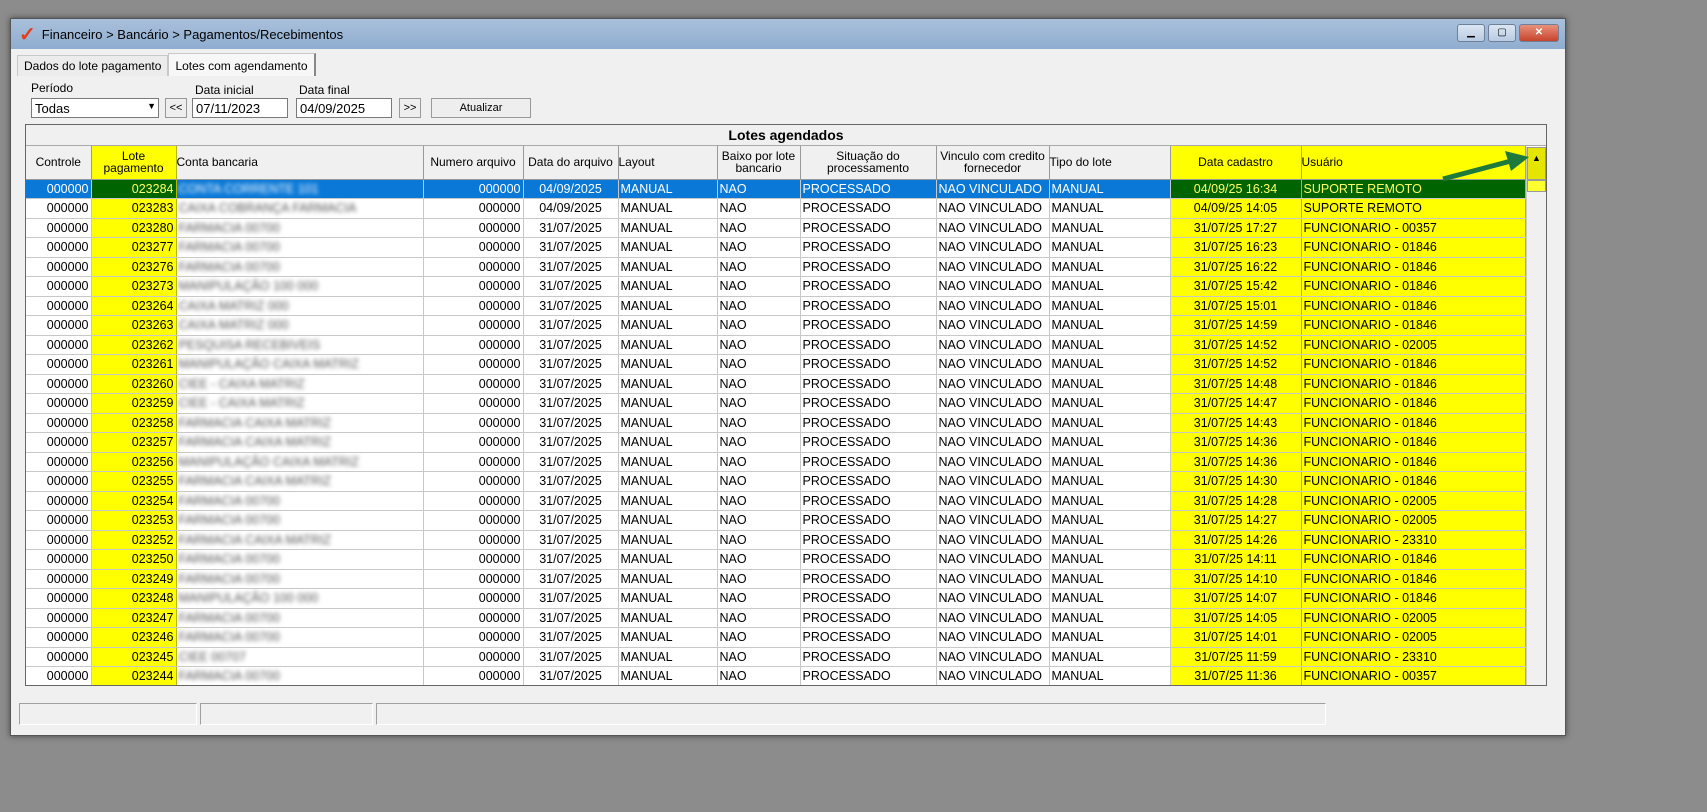 Image resolution: width=1707 pixels, height=812 pixels. What do you see at coordinates (1236, 598) in the screenshot?
I see `table-cell: 31/07/25 14:07` at bounding box center [1236, 598].